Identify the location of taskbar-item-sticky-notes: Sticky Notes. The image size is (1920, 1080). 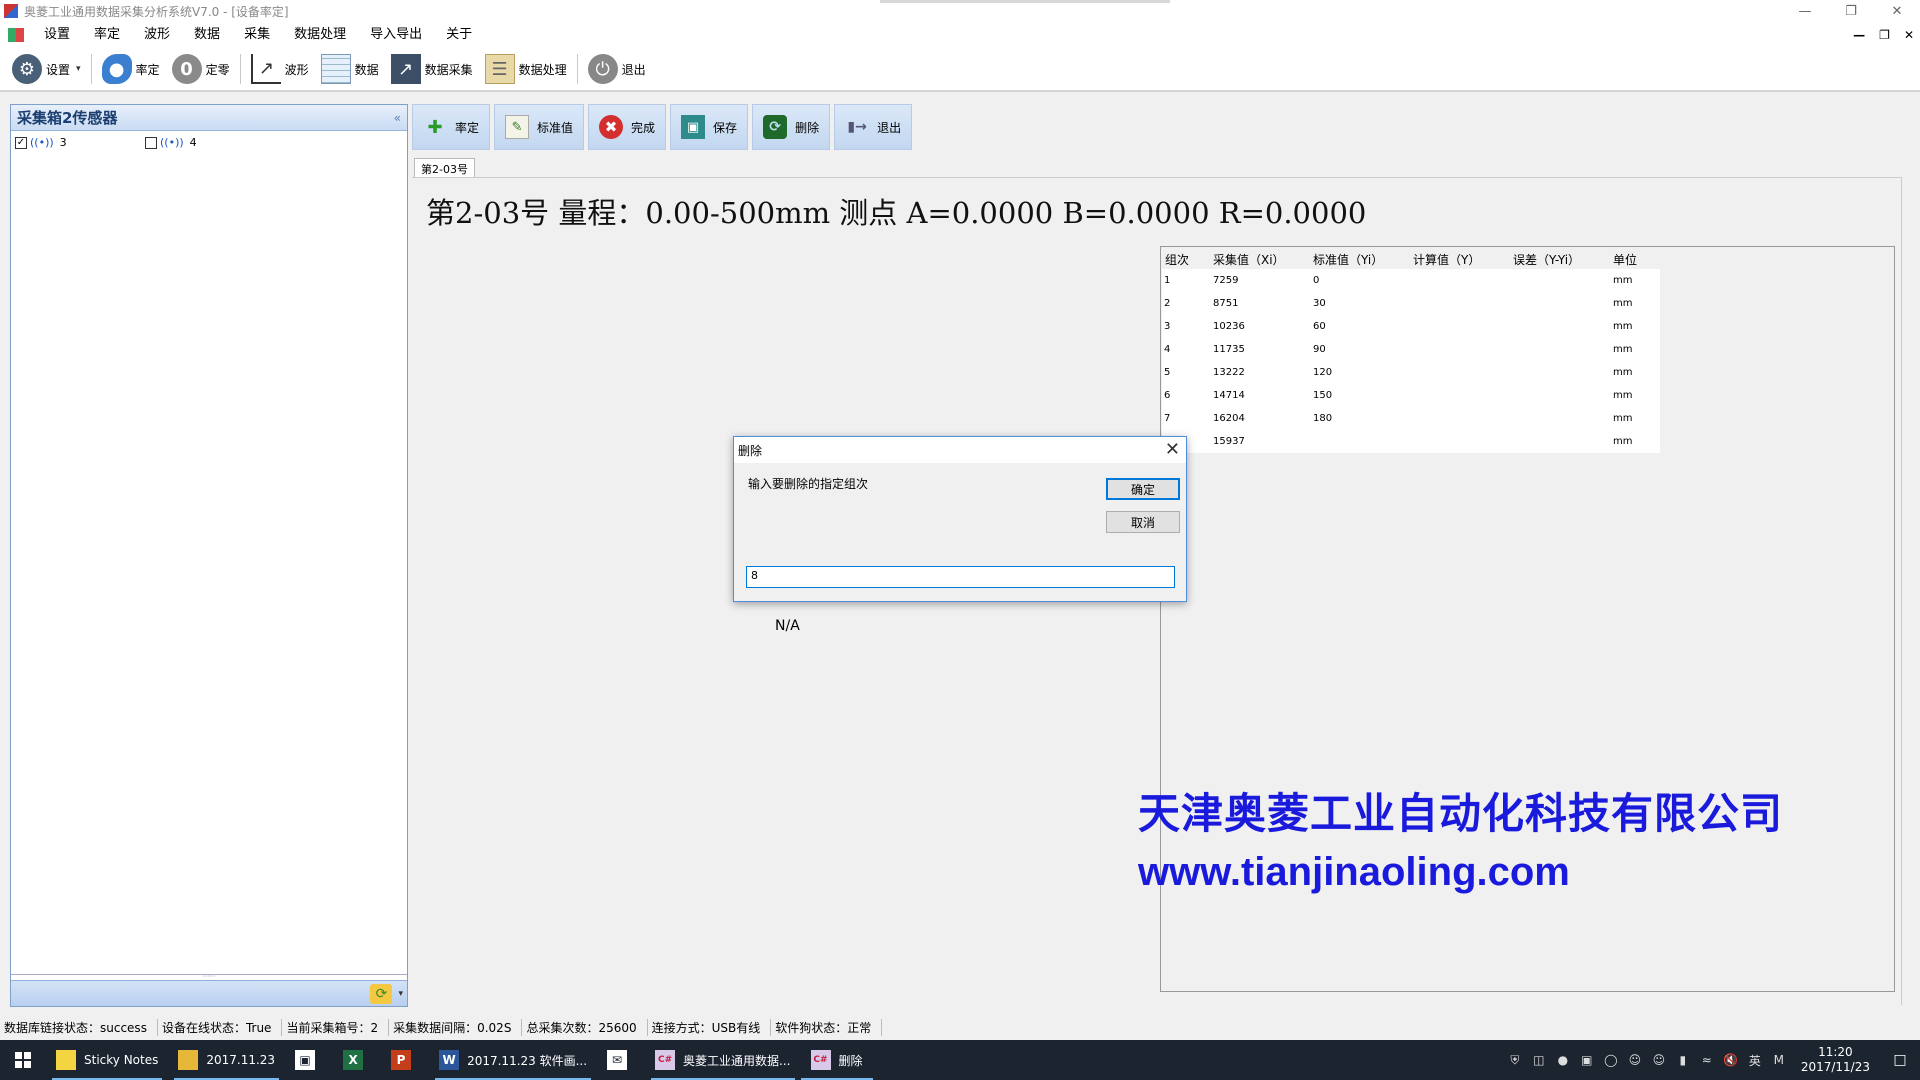
(107, 1060).